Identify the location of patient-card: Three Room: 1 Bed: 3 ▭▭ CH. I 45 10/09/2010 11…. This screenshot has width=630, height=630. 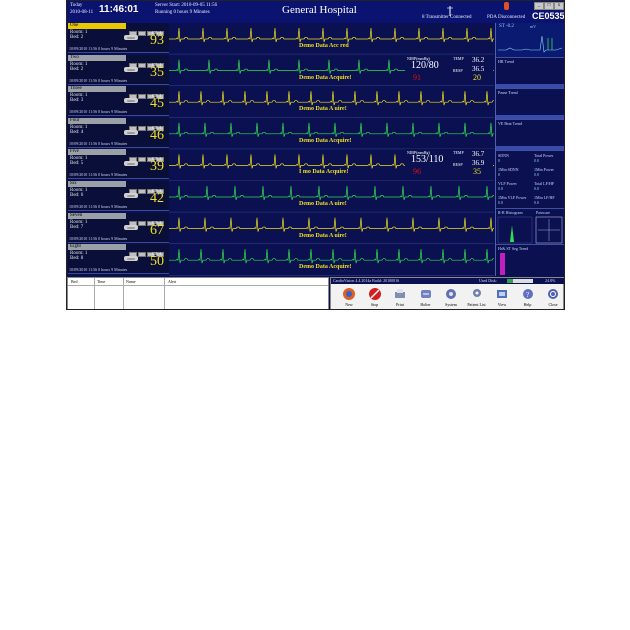
(118, 101).